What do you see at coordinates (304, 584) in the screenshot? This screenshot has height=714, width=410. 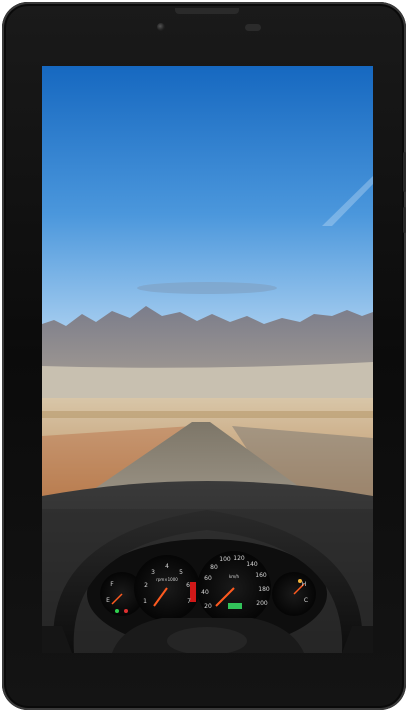 I see `temp-label: H` at bounding box center [304, 584].